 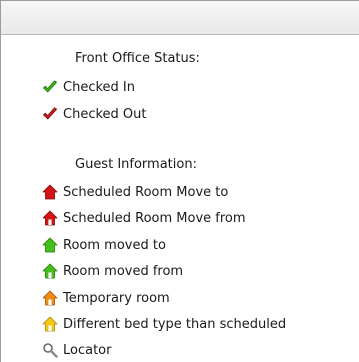 I want to click on legend-label-checked-out: Checked Out, so click(x=105, y=114).